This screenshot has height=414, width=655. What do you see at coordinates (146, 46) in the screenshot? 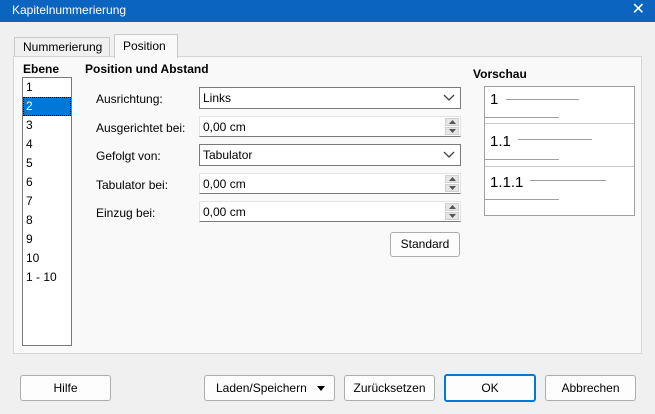
I see `tab-position: Position` at bounding box center [146, 46].